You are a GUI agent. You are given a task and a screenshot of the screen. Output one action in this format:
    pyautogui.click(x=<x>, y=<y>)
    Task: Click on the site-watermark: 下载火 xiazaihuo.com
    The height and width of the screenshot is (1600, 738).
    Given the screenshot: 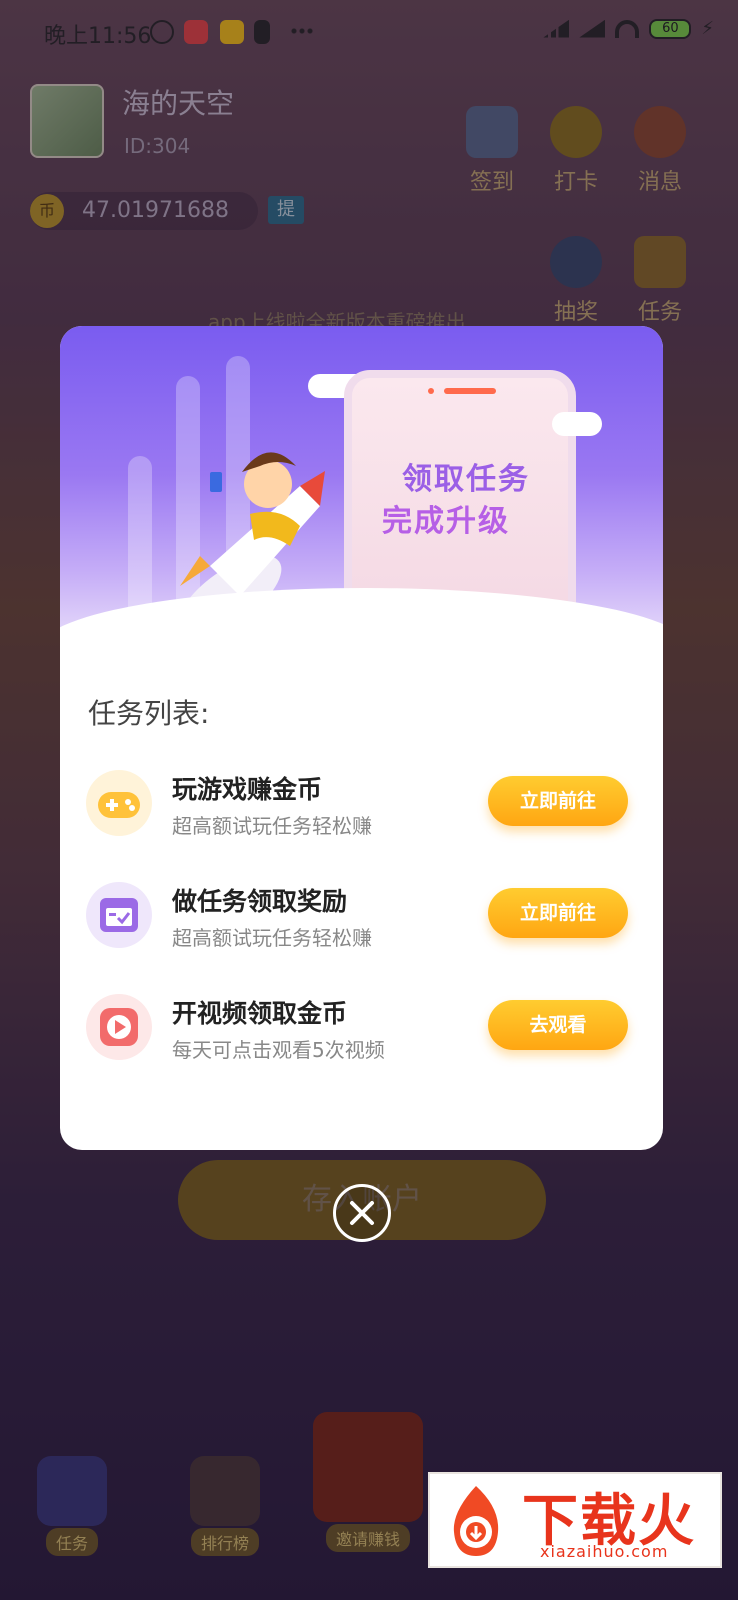 What is the action you would take?
    pyautogui.click(x=575, y=1520)
    